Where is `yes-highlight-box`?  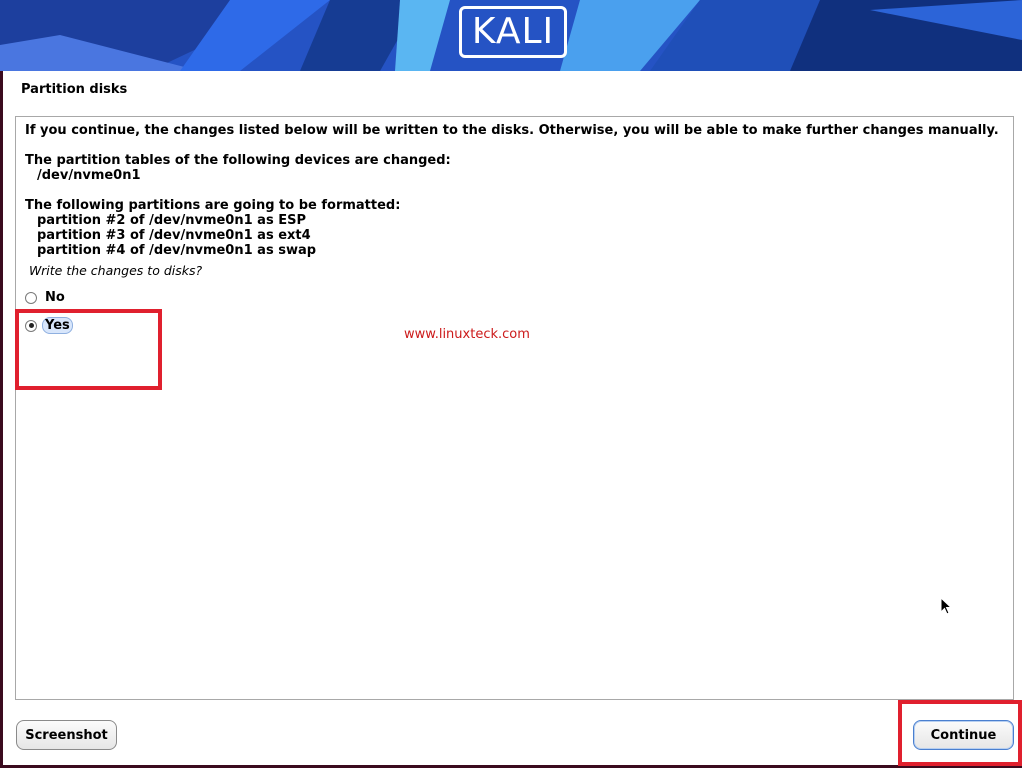
yes-highlight-box is located at coordinates (88, 349).